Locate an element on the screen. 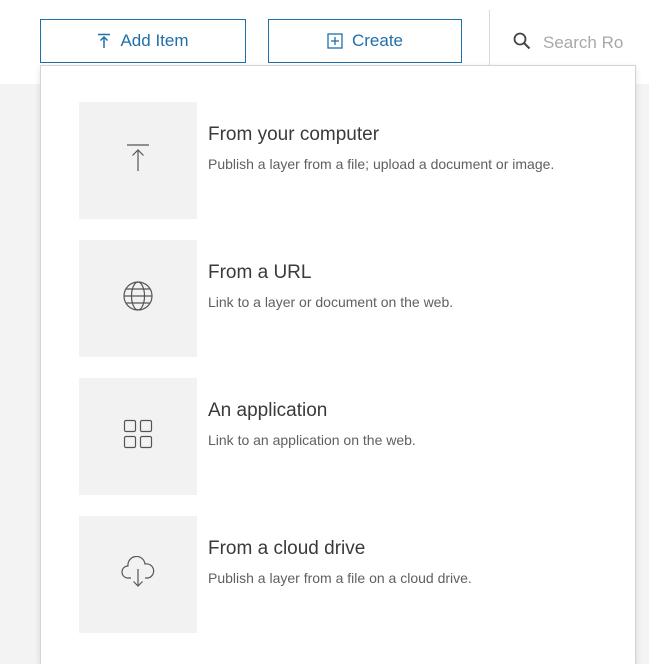  menu-item-title: From a URL is located at coordinates (260, 272).